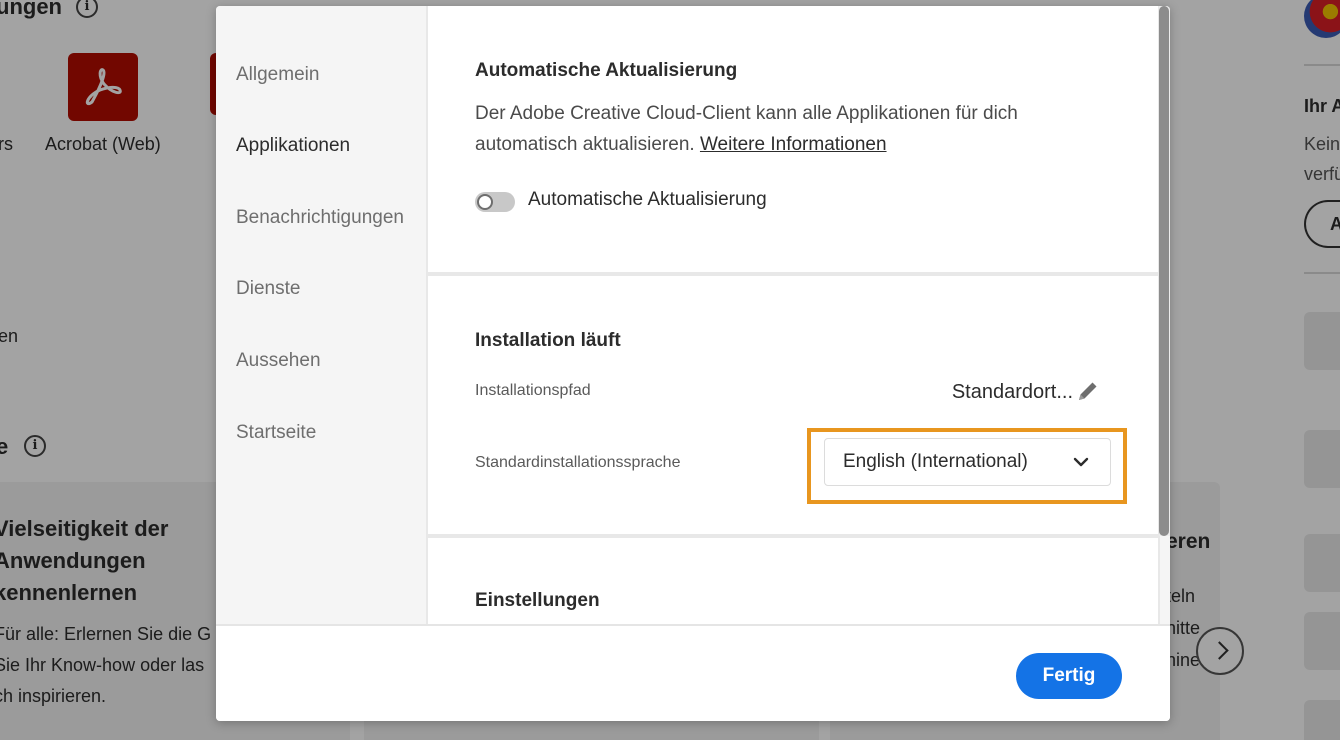  What do you see at coordinates (1069, 676) in the screenshot?
I see `done-button: Fertig` at bounding box center [1069, 676].